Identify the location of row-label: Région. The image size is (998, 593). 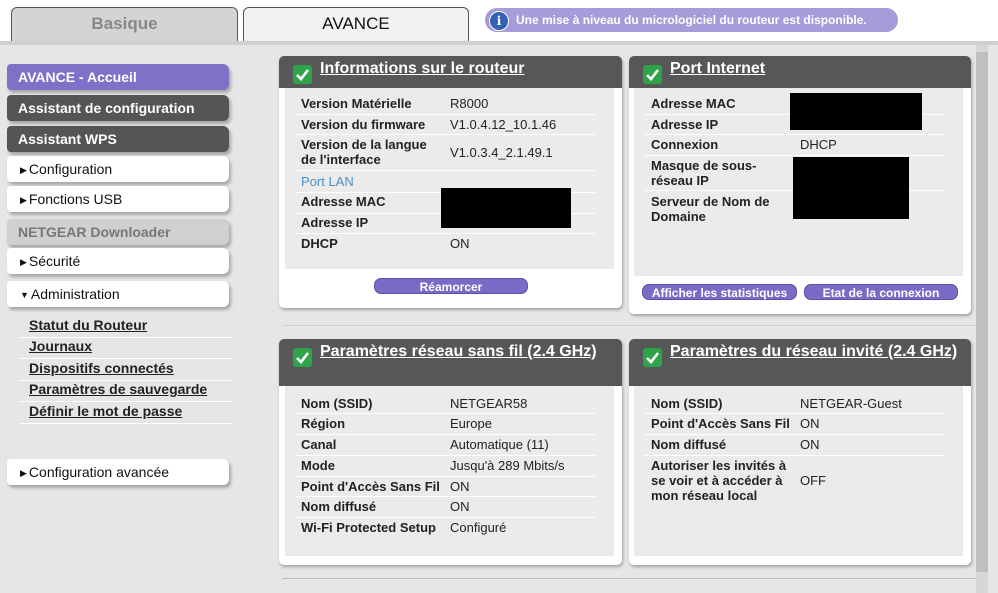
(323, 423).